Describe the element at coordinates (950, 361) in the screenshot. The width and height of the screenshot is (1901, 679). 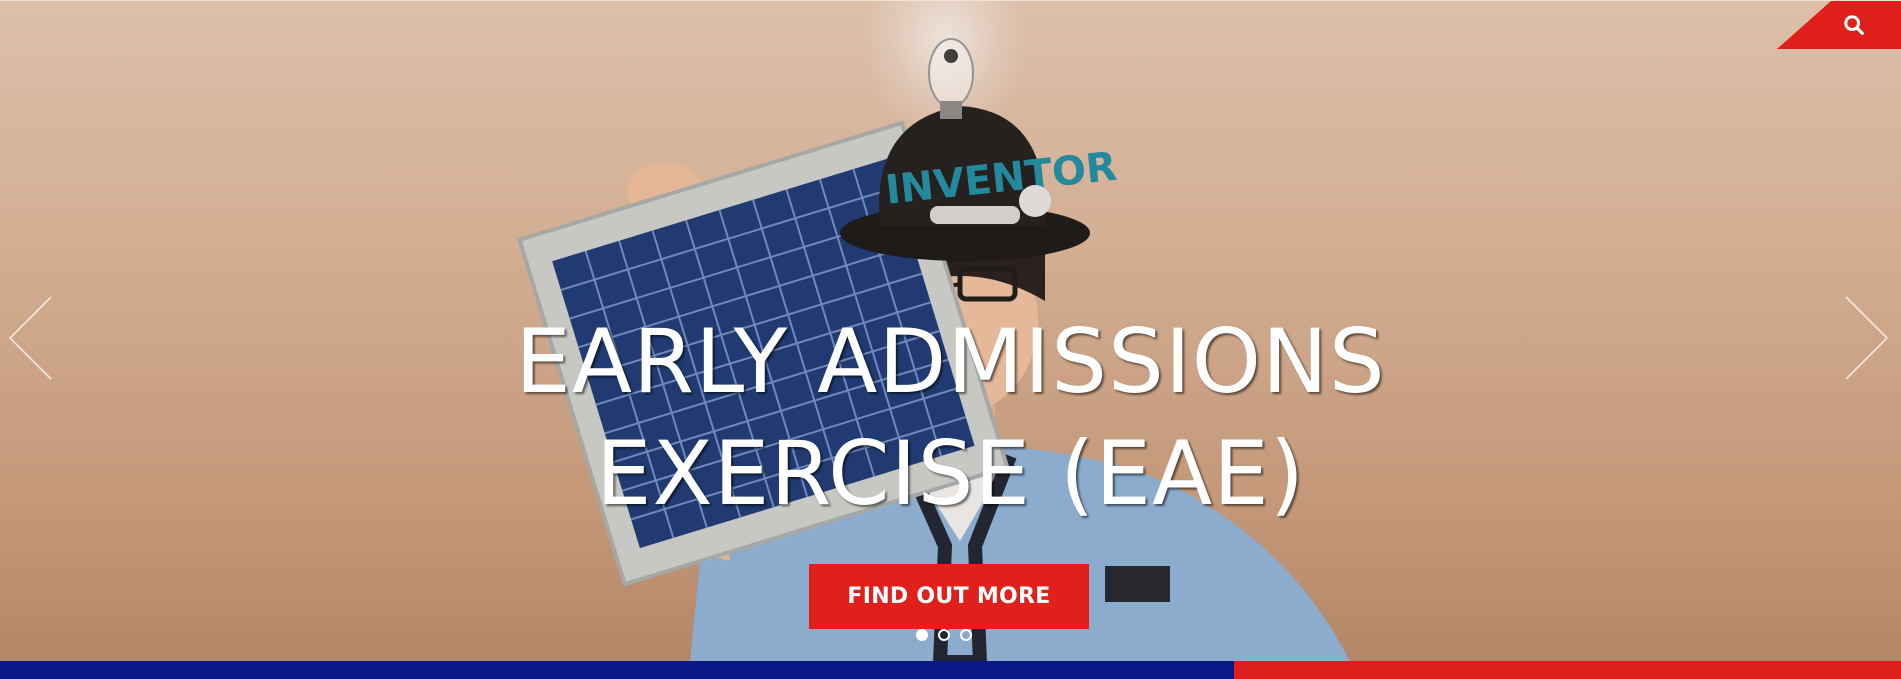
I see `headline-line-1: EARLY ADMISSIONS` at that location.